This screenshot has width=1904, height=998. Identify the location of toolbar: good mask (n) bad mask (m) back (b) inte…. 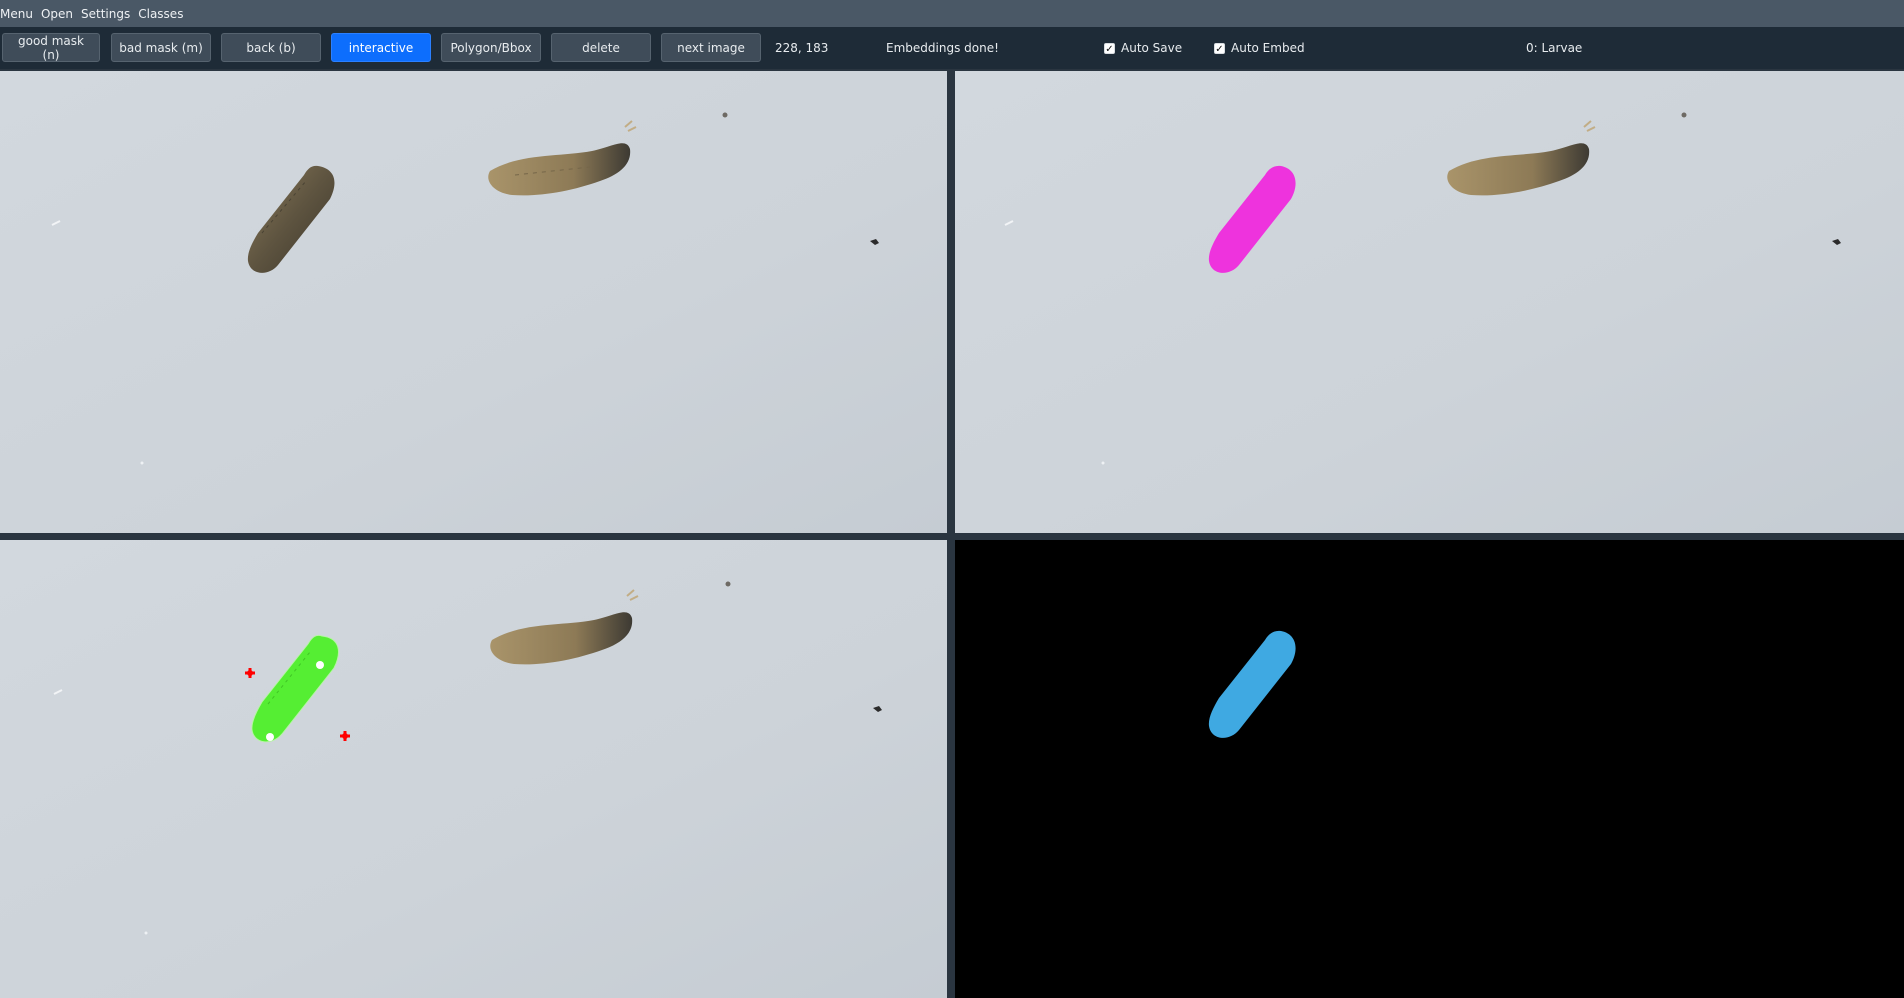
(952, 48).